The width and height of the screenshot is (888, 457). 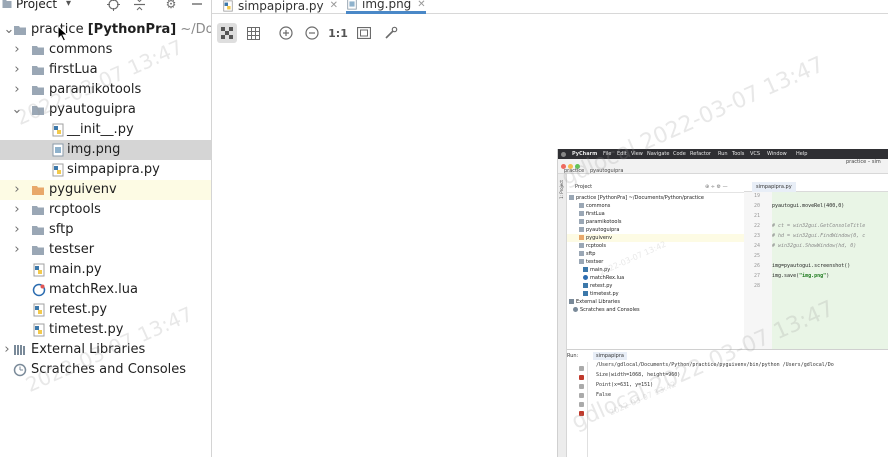 I want to click on tree-item-sftp: › sftp, so click(x=105, y=230).